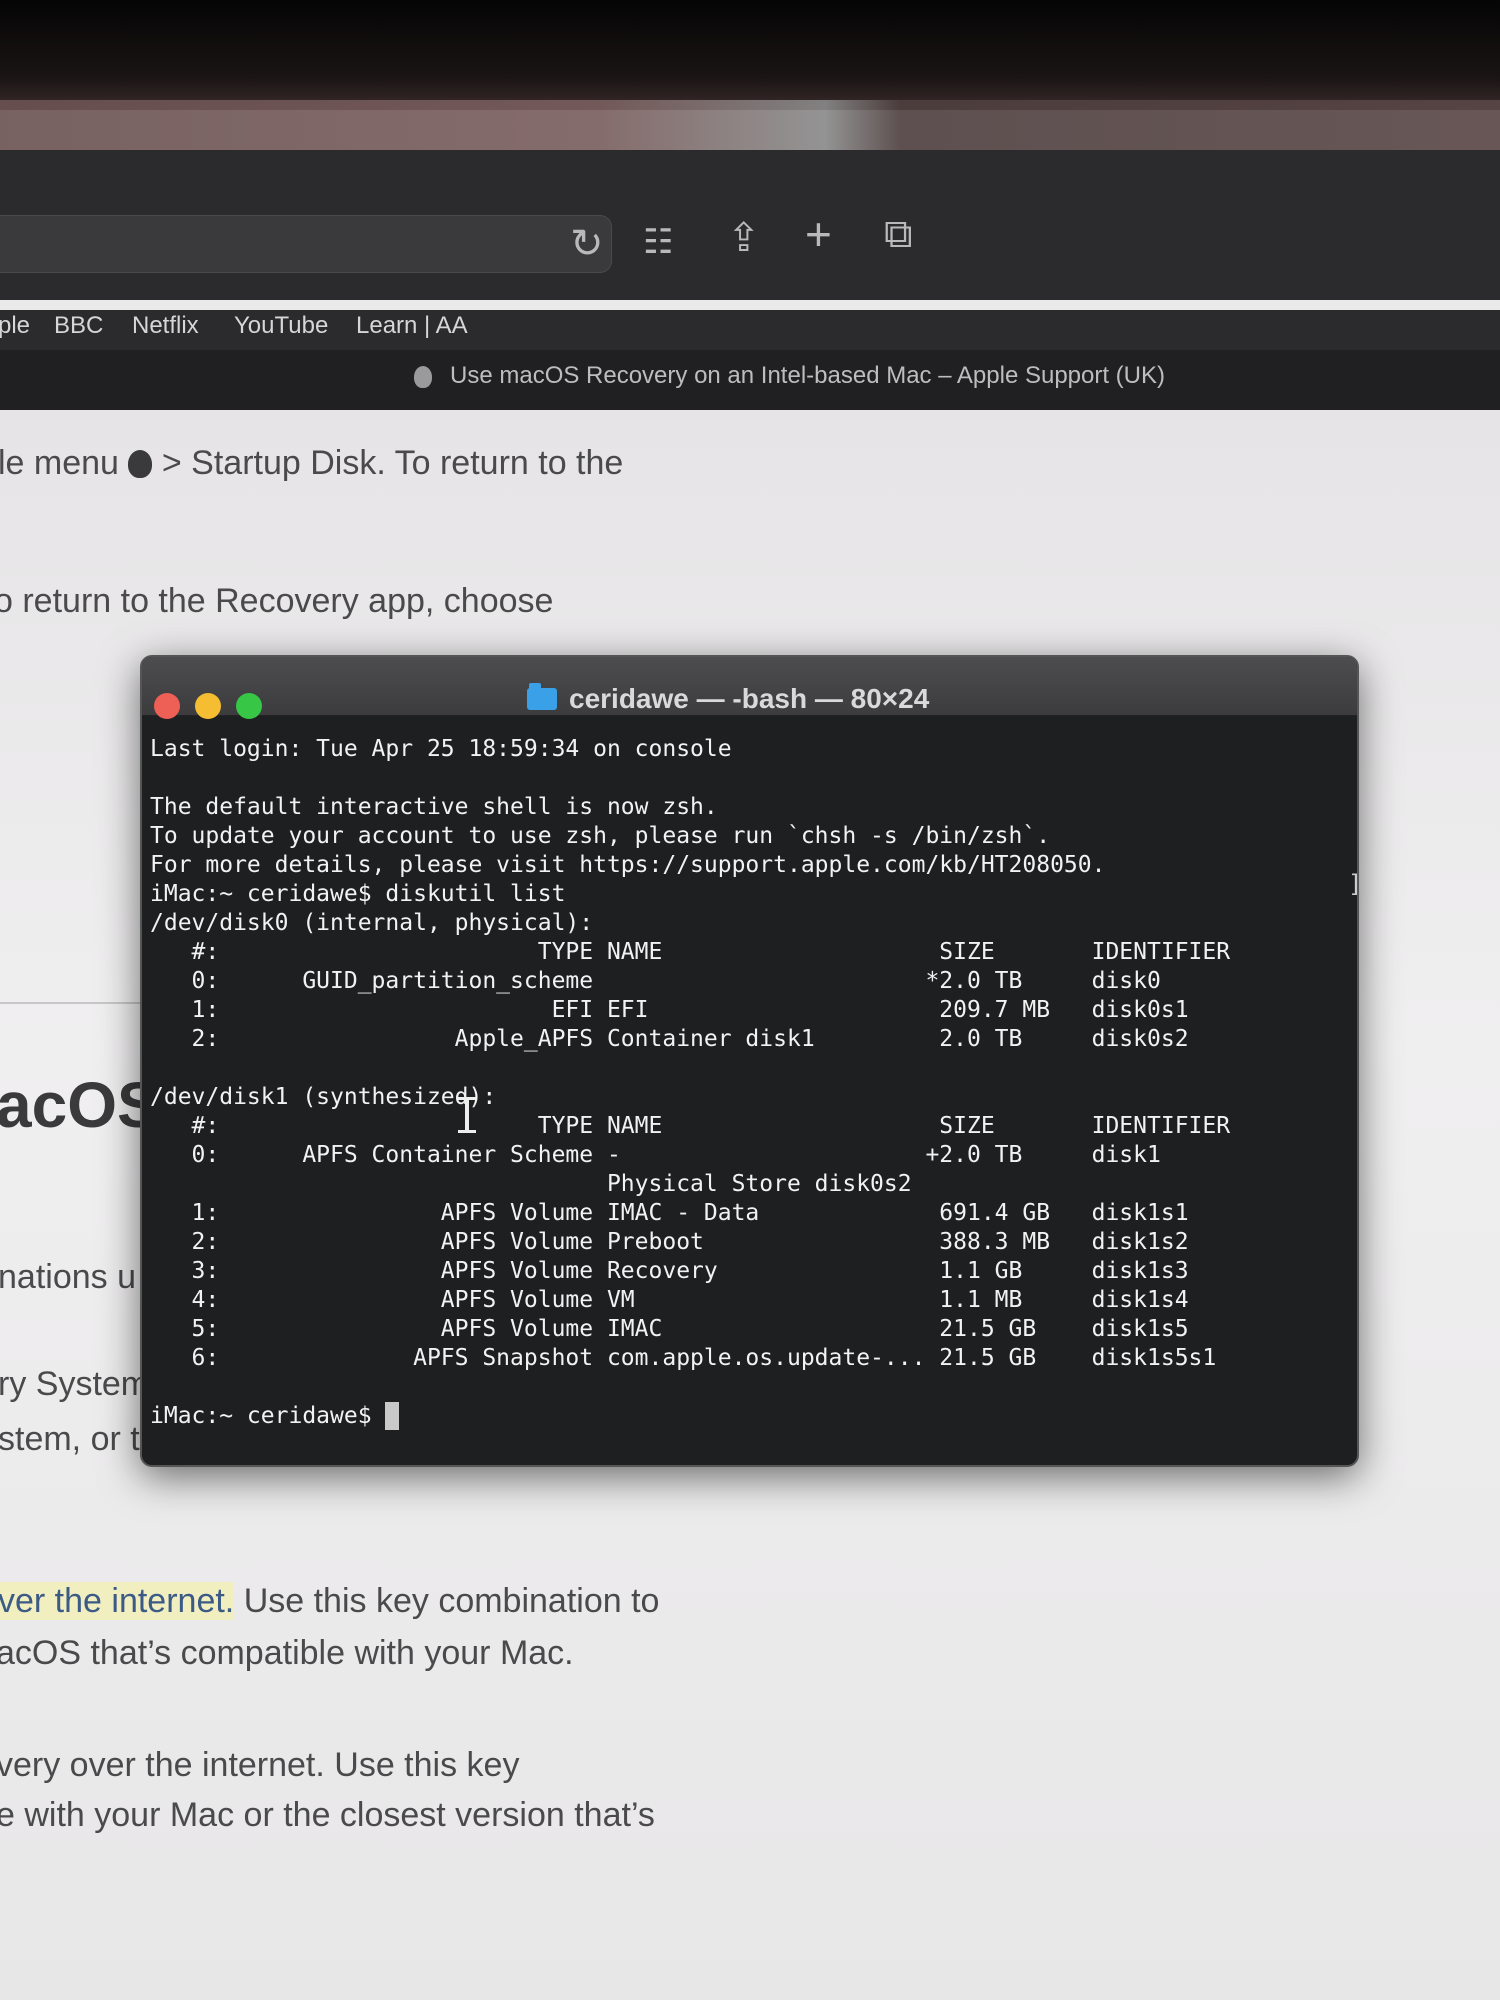 The width and height of the screenshot is (1500, 2000). What do you see at coordinates (249, 706) in the screenshot?
I see `zoom-button` at bounding box center [249, 706].